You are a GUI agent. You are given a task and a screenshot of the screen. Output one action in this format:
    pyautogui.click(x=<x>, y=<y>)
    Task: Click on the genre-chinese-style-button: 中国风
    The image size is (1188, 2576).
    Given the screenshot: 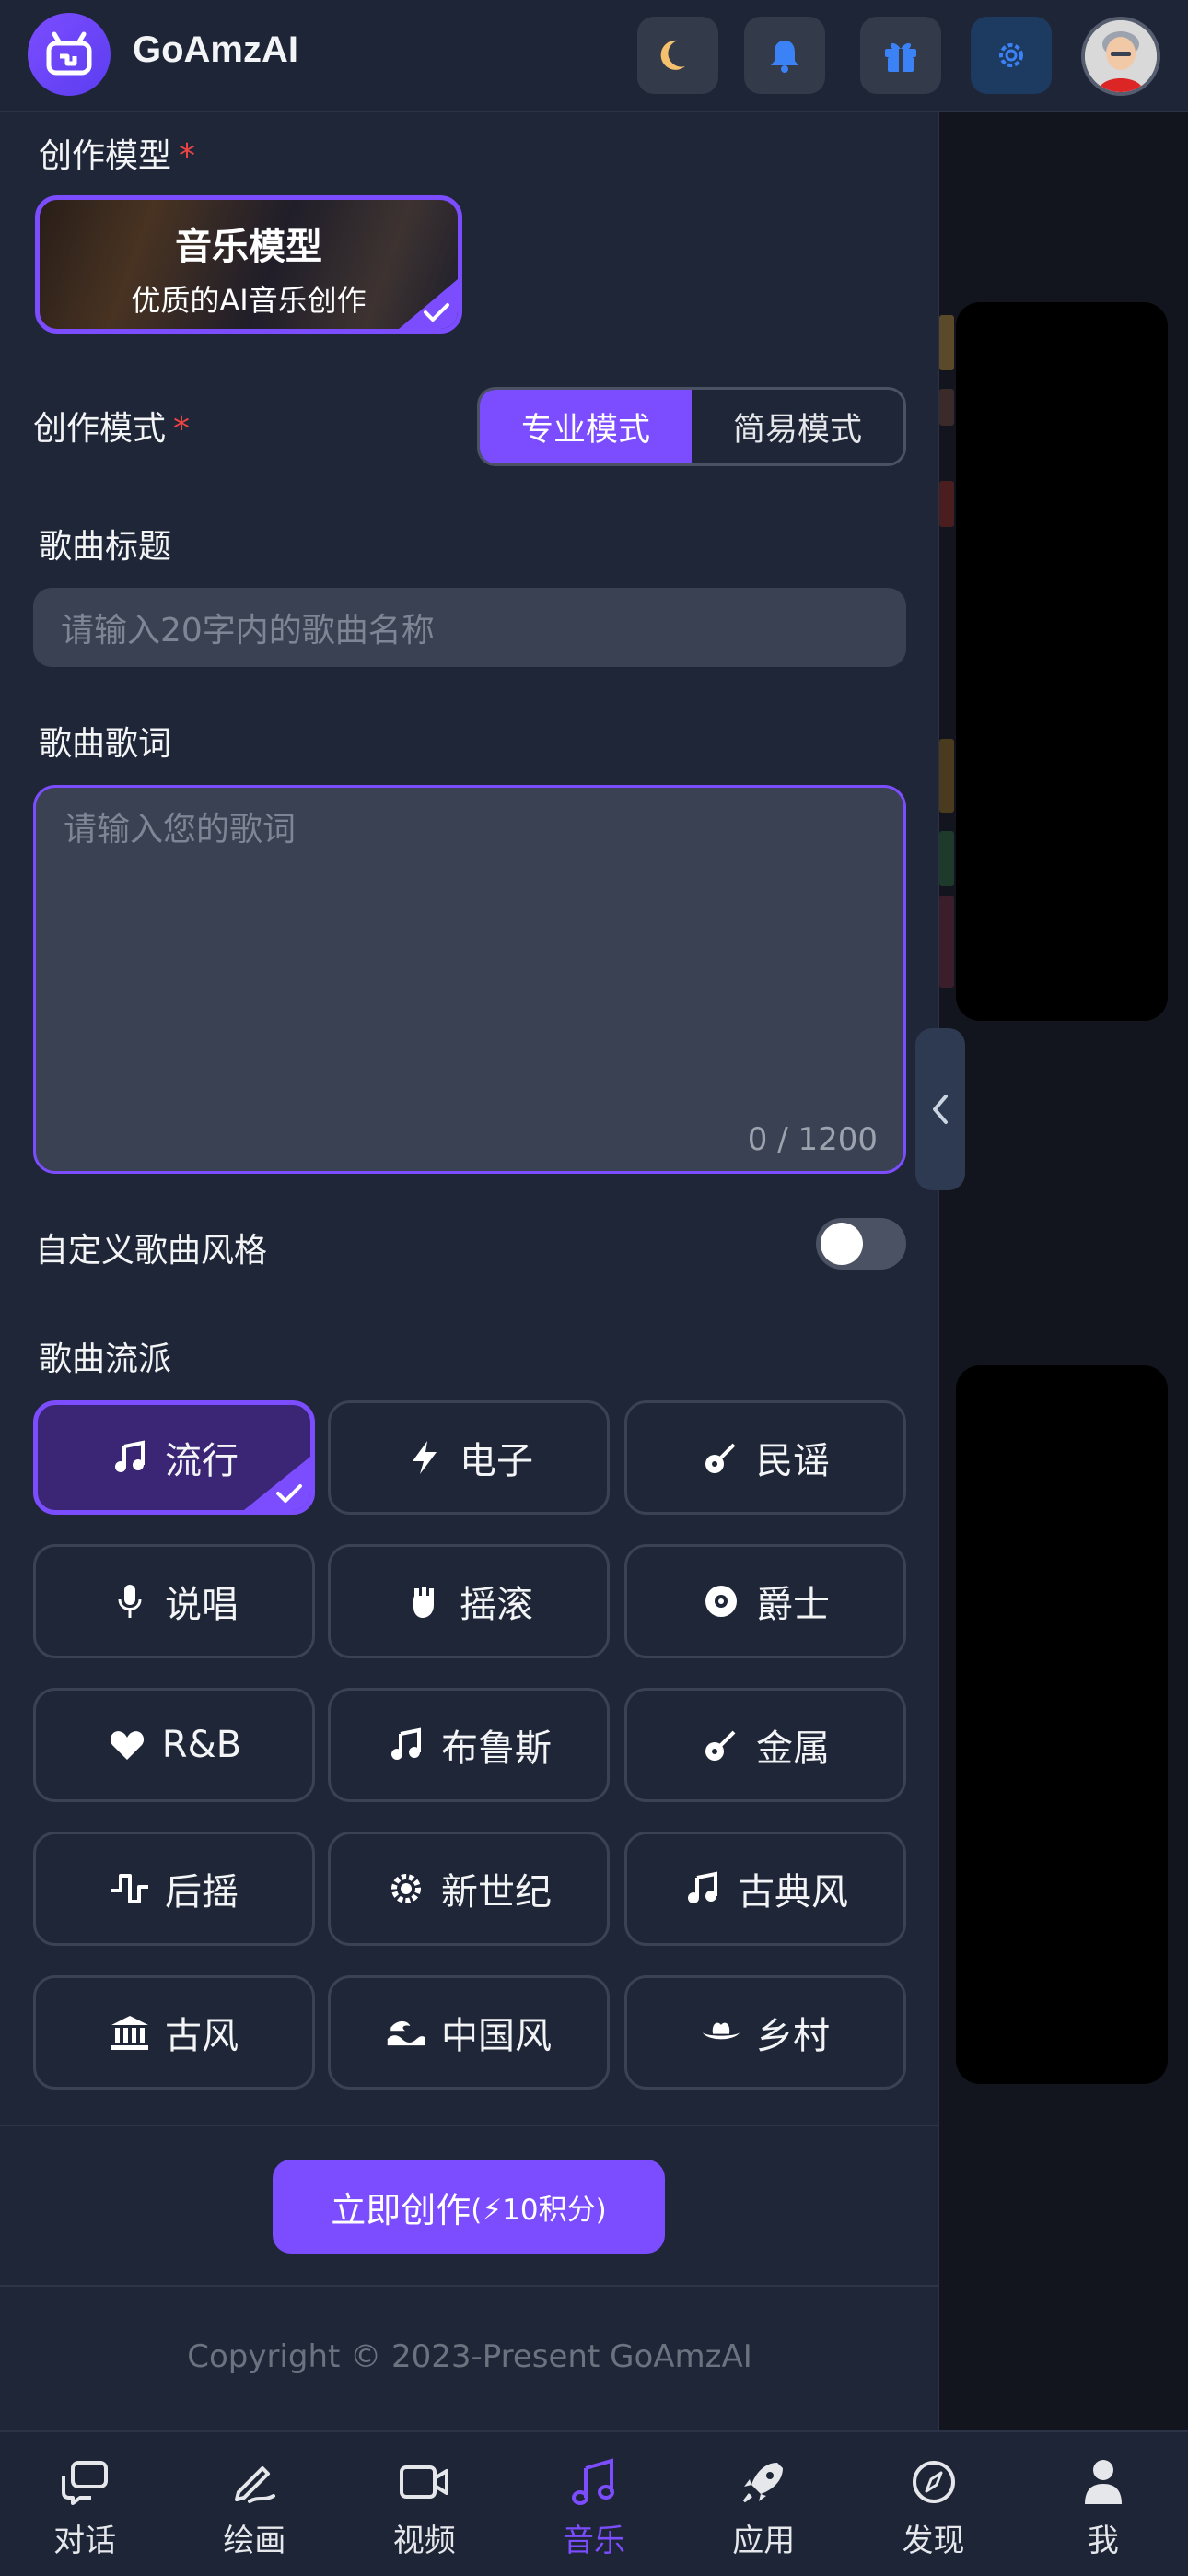 What is the action you would take?
    pyautogui.click(x=469, y=2032)
    